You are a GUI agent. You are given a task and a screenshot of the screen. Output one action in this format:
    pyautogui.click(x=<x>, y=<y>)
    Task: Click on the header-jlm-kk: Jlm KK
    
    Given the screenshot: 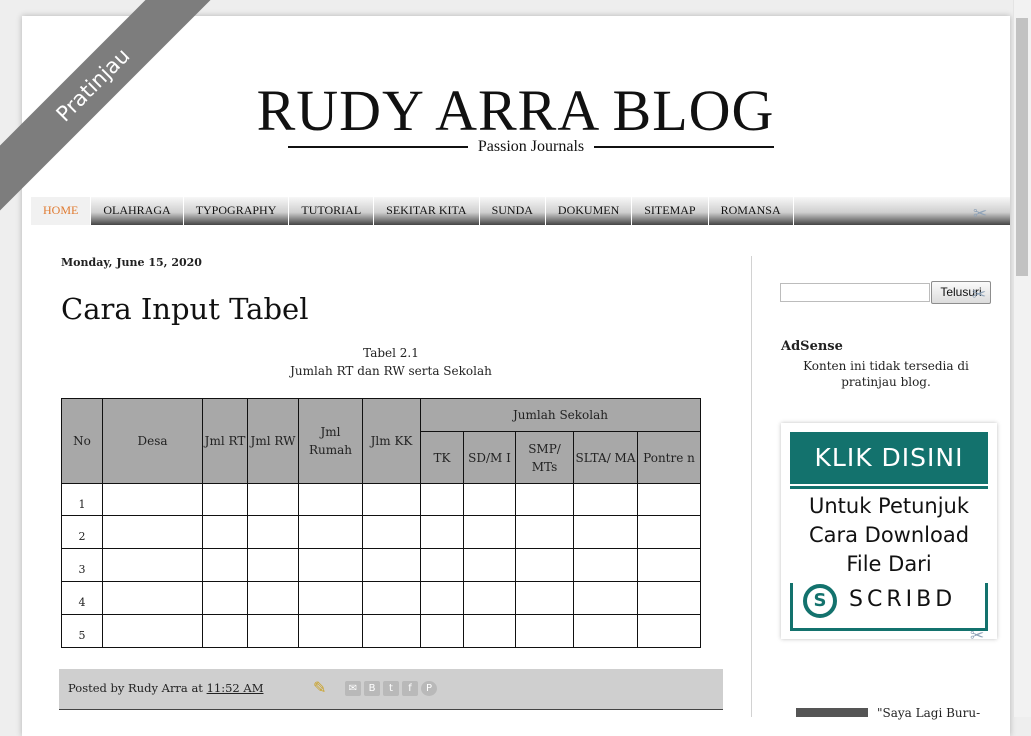 What is the action you would take?
    pyautogui.click(x=391, y=441)
    